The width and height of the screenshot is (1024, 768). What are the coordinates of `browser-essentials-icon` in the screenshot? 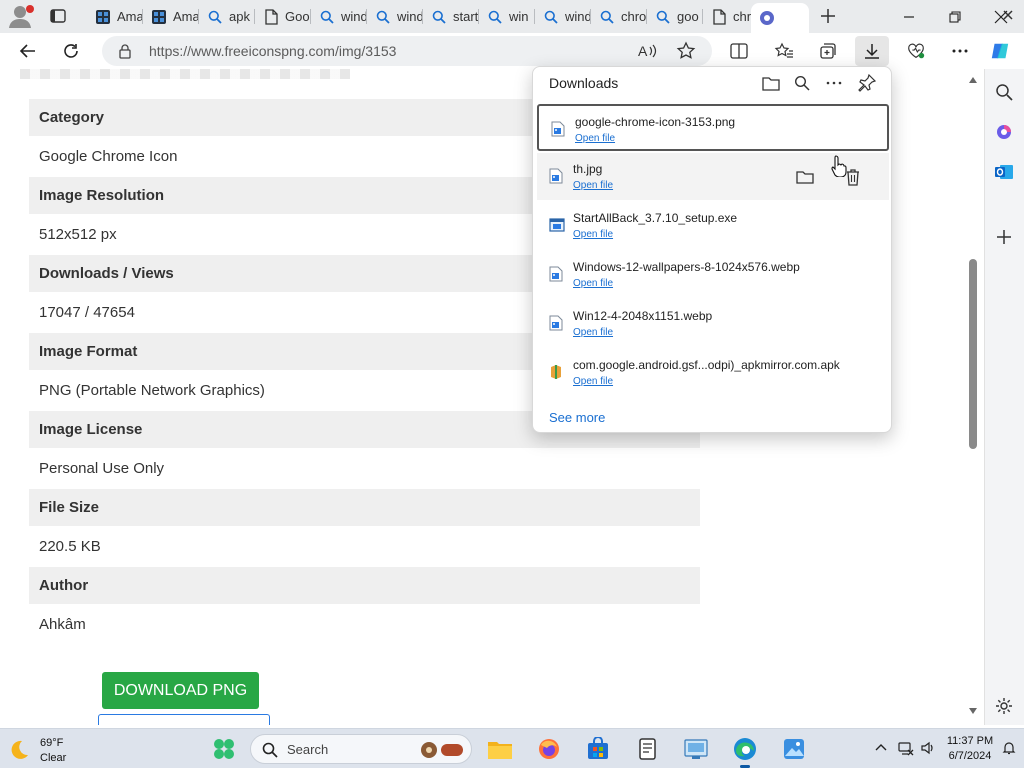 It's located at (916, 51).